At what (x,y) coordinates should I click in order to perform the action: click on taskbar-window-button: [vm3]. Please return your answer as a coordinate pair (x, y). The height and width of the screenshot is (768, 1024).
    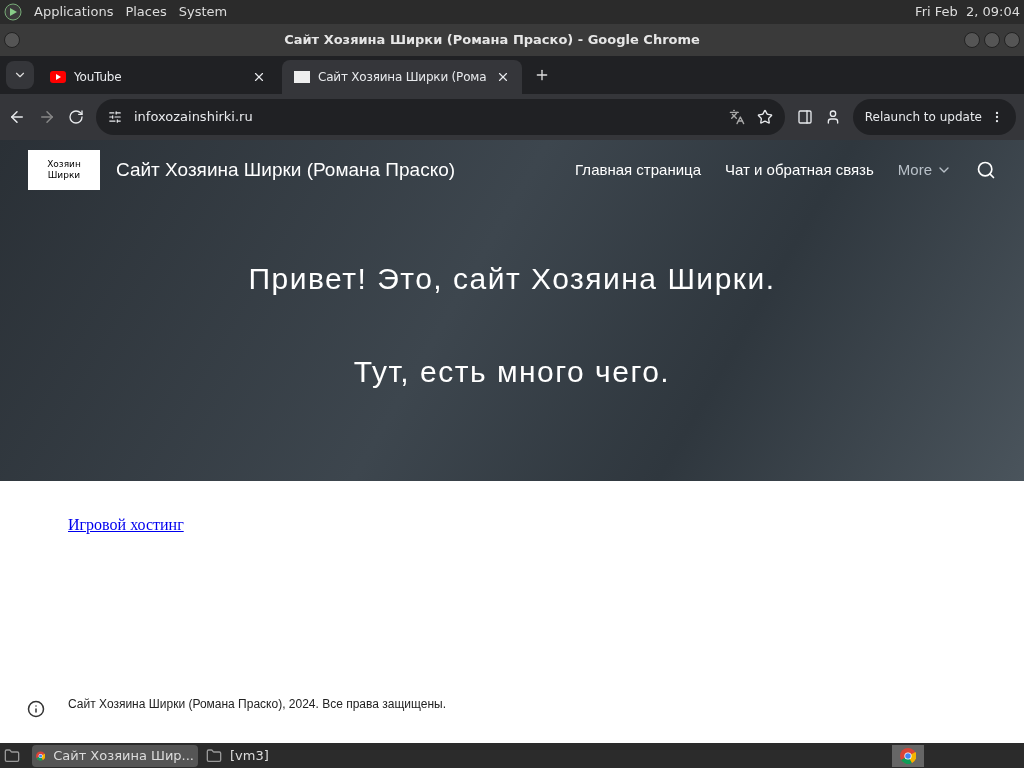
    Looking at the image, I should click on (285, 755).